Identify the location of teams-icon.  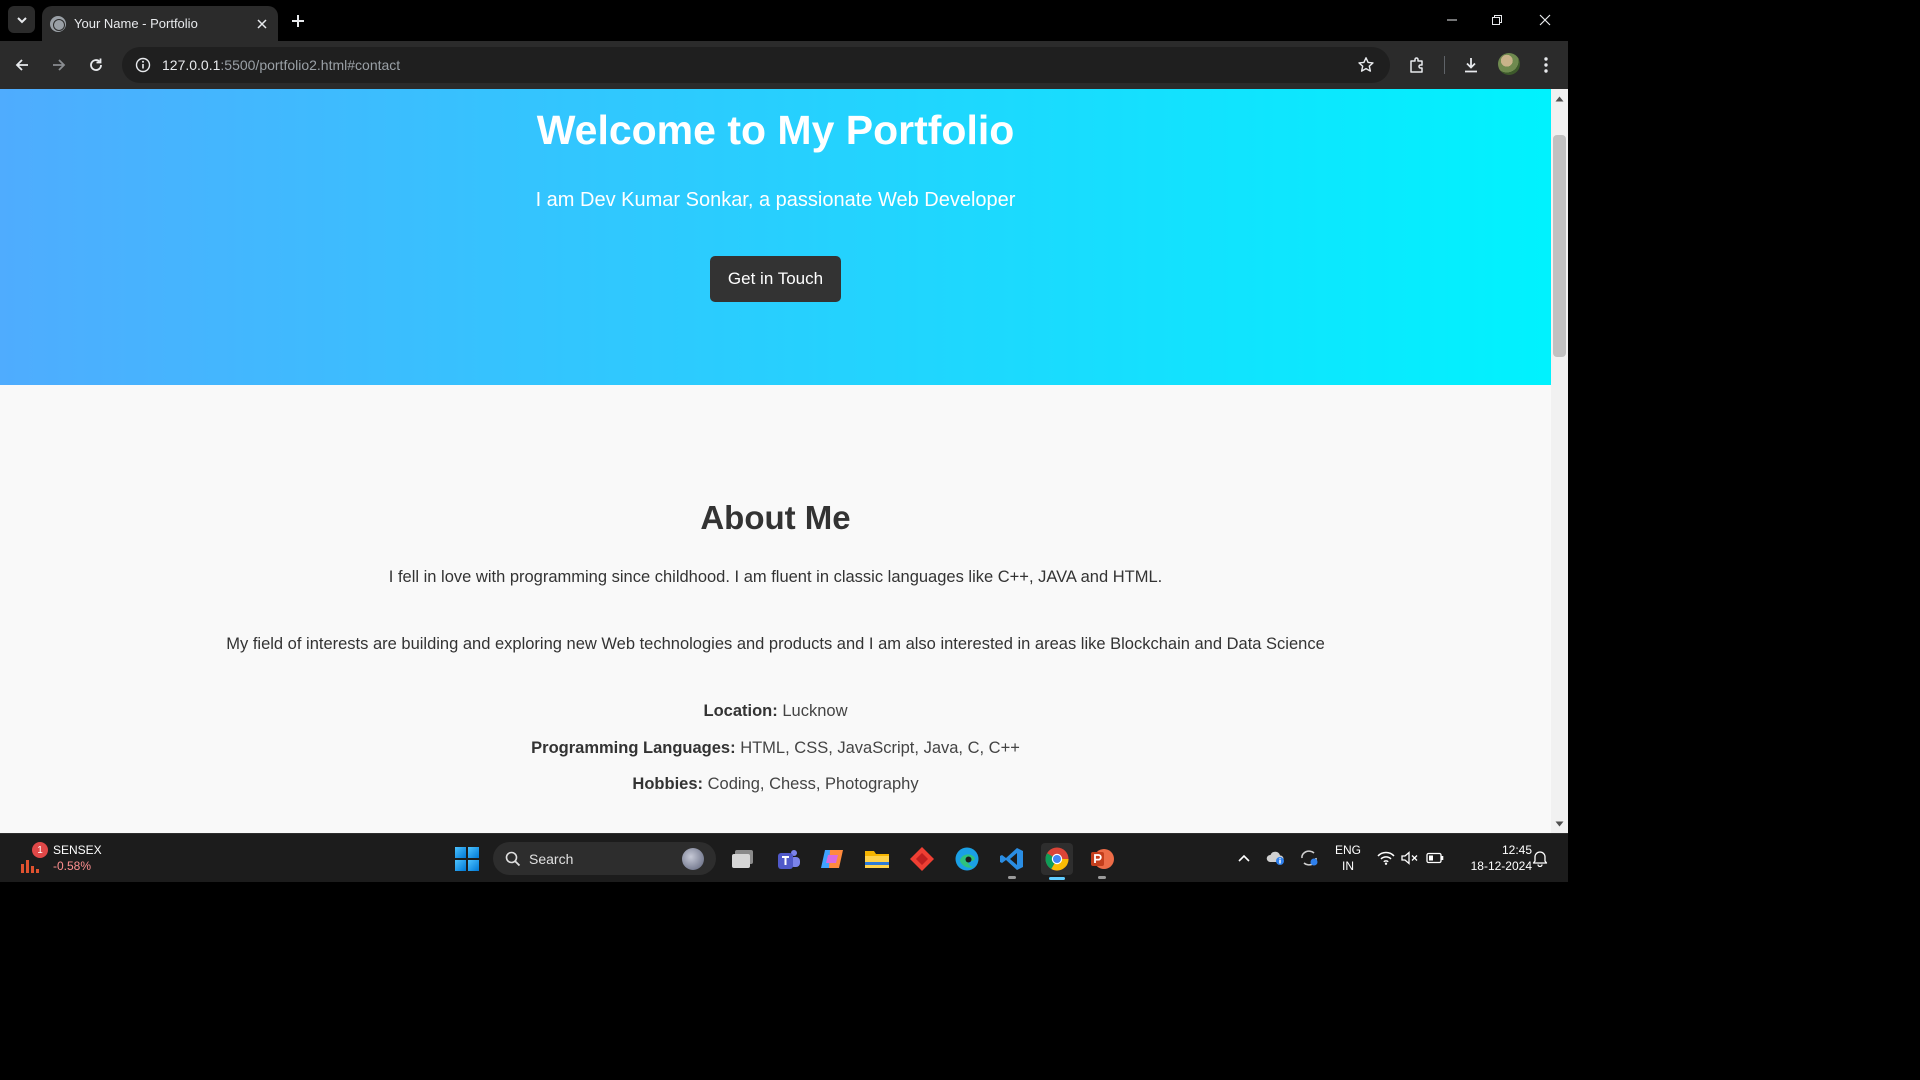
(789, 859).